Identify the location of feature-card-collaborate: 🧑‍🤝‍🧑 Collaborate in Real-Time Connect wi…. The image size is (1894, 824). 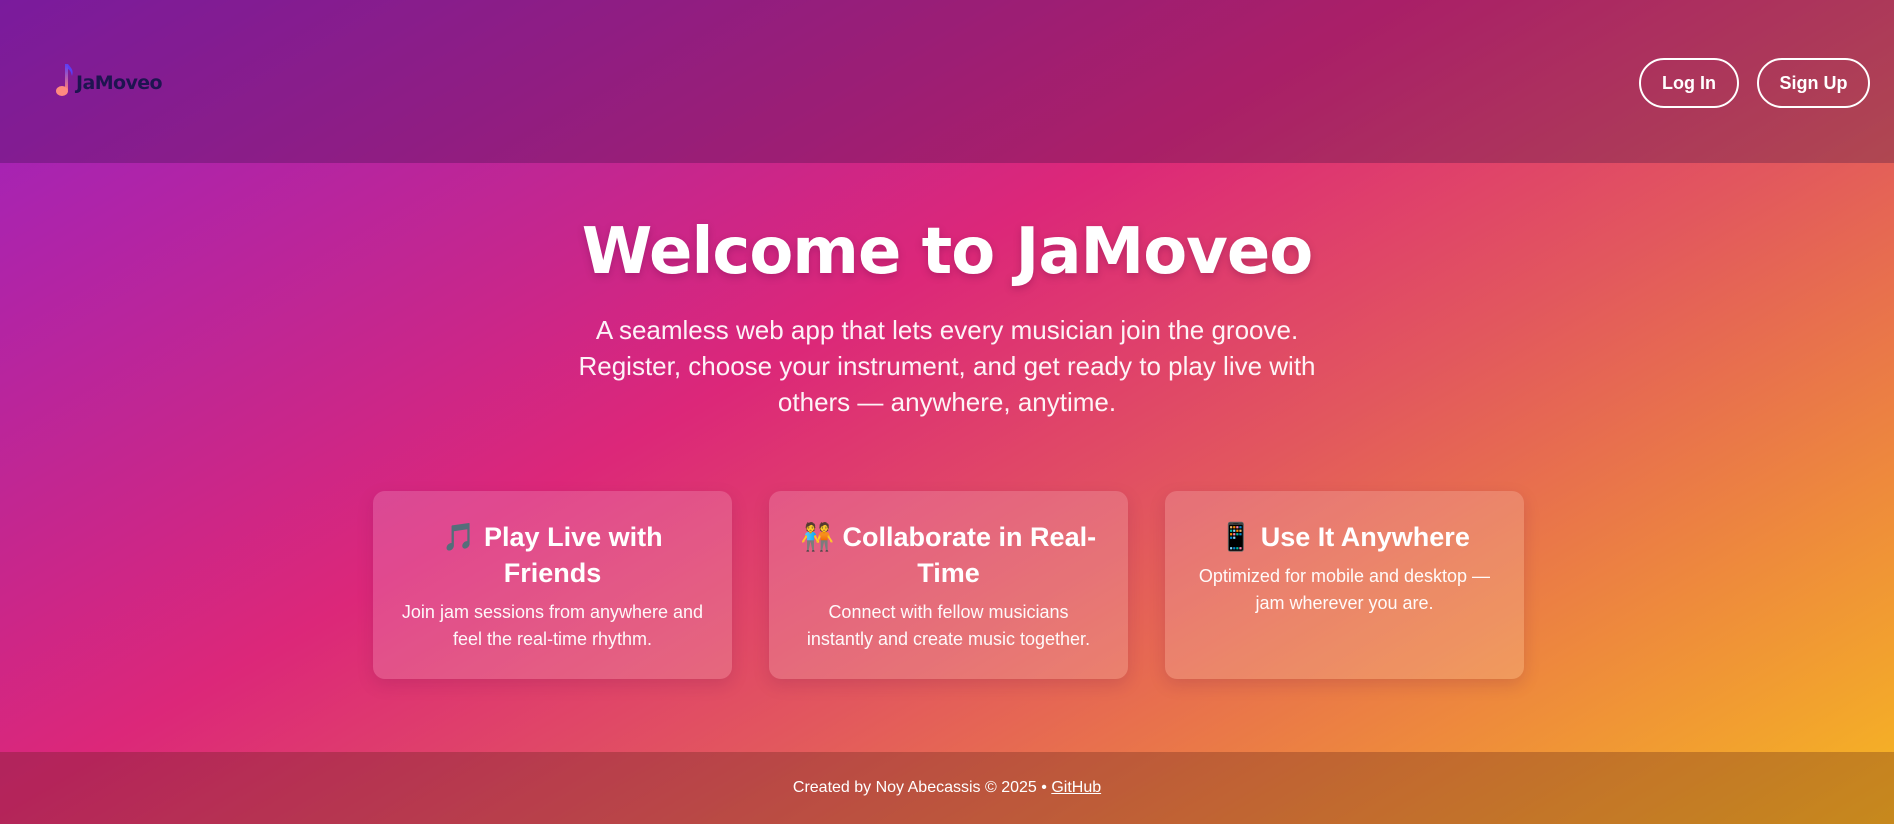
(948, 585).